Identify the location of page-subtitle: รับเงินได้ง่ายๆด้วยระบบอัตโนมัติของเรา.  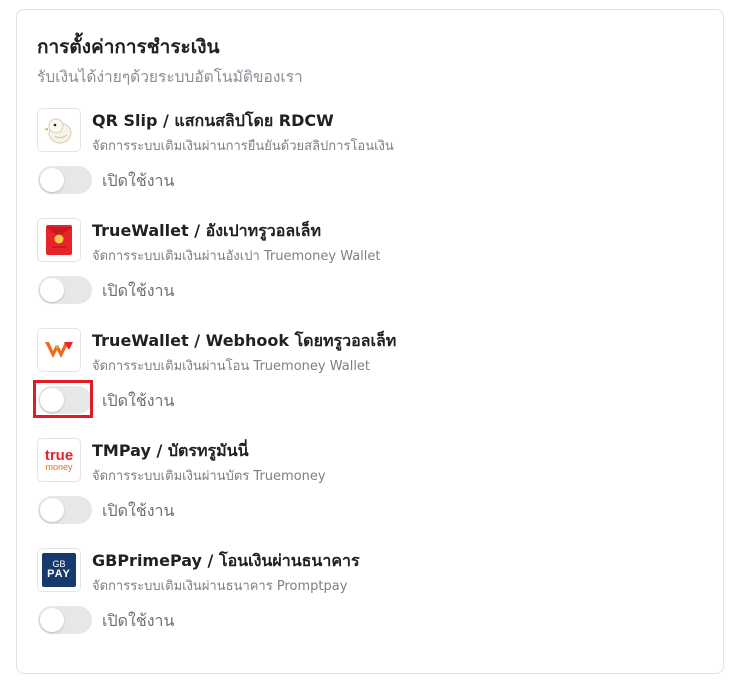
(170, 77).